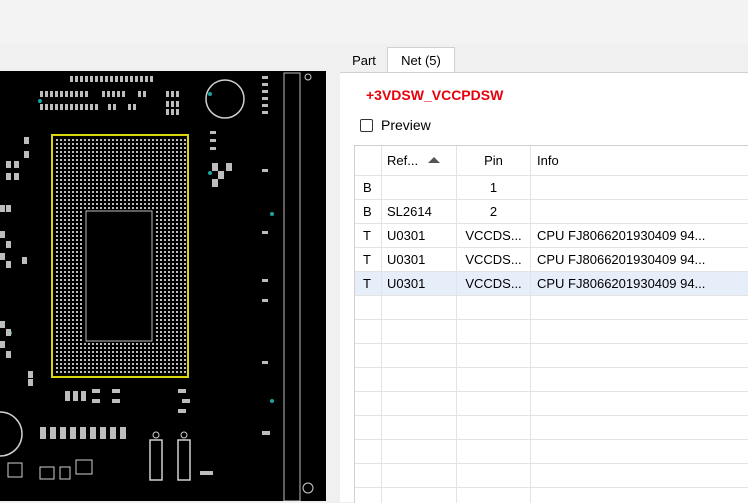 This screenshot has height=503, width=748. Describe the element at coordinates (419, 476) in the screenshot. I see `ref-cell` at that location.